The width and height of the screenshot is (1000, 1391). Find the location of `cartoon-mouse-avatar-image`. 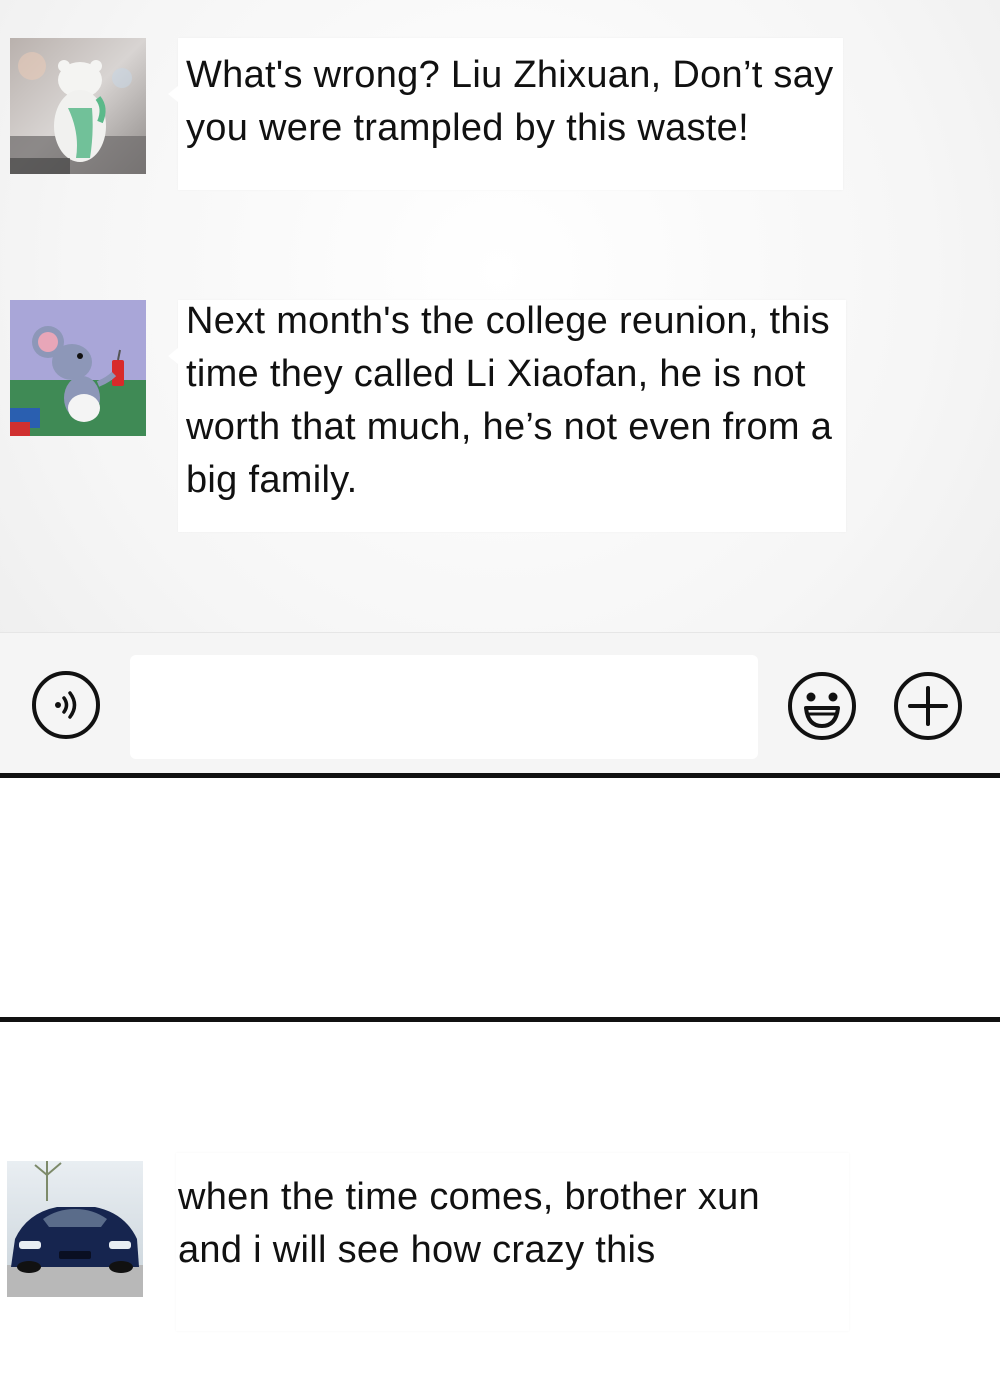

cartoon-mouse-avatar-image is located at coordinates (78, 368).